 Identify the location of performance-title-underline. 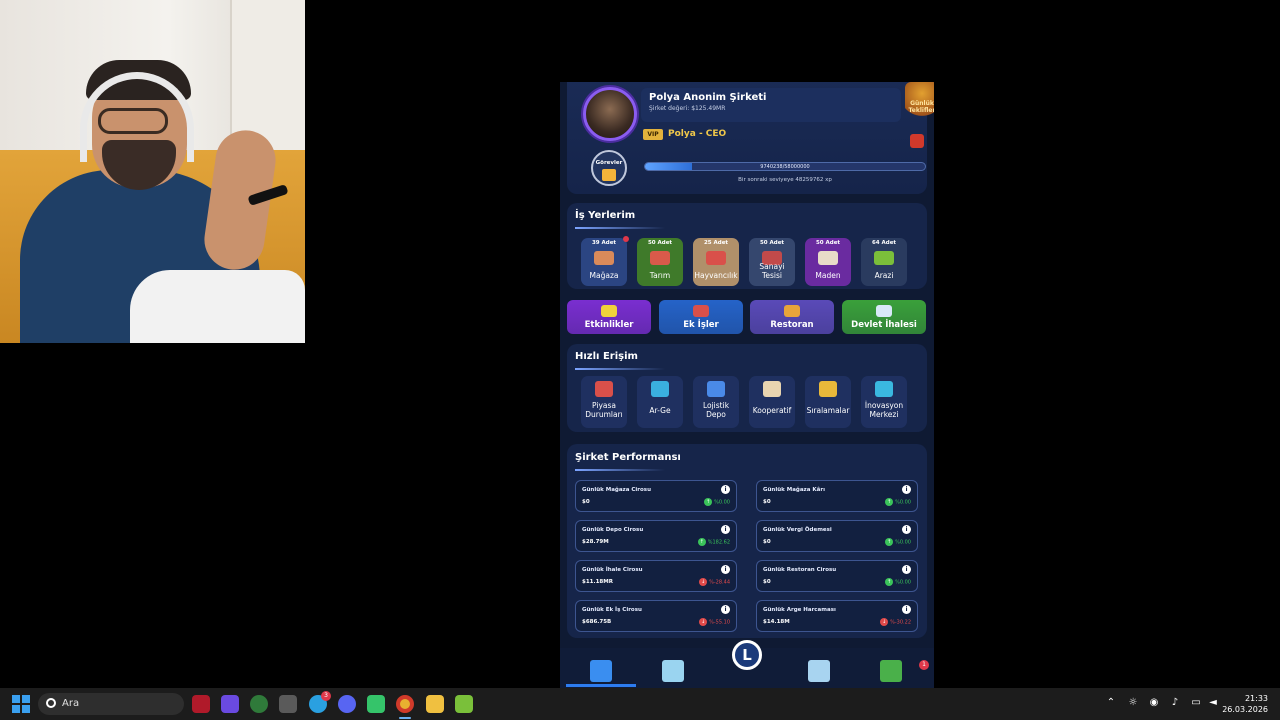
(620, 470).